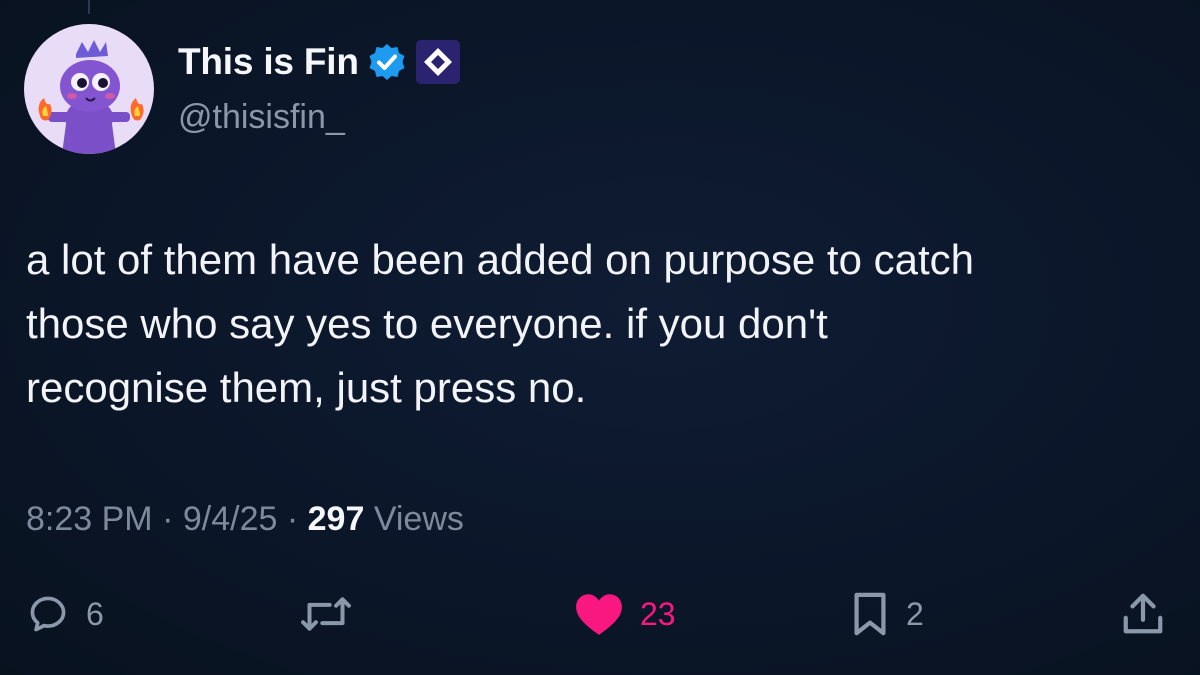 The image size is (1200, 675). What do you see at coordinates (625, 614) in the screenshot?
I see `like-button: 23` at bounding box center [625, 614].